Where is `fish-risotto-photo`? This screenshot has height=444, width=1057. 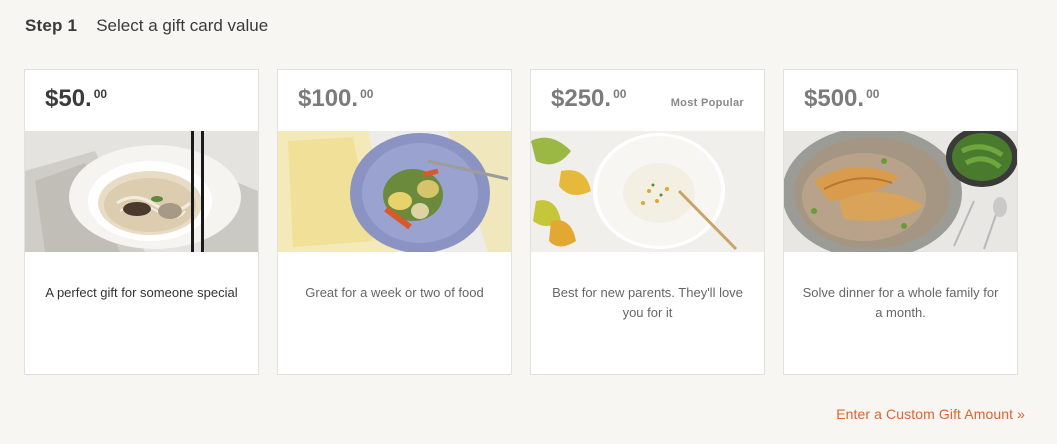
fish-risotto-photo is located at coordinates (900, 191).